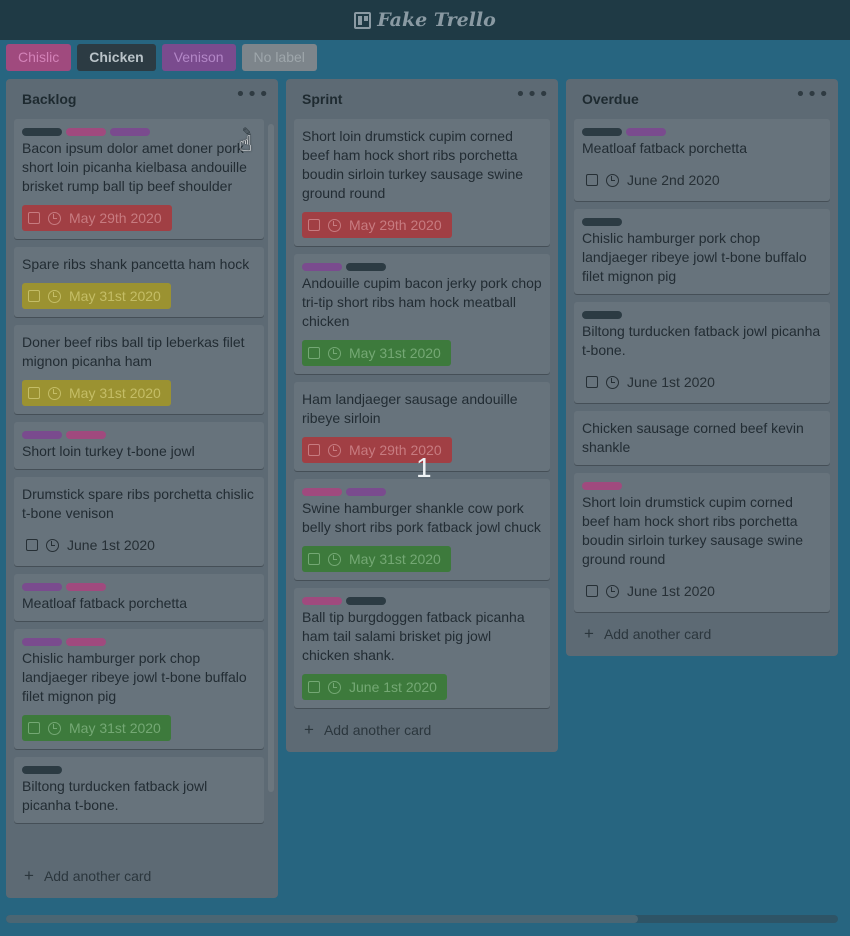  I want to click on label-filter-no-label: No label, so click(279, 57).